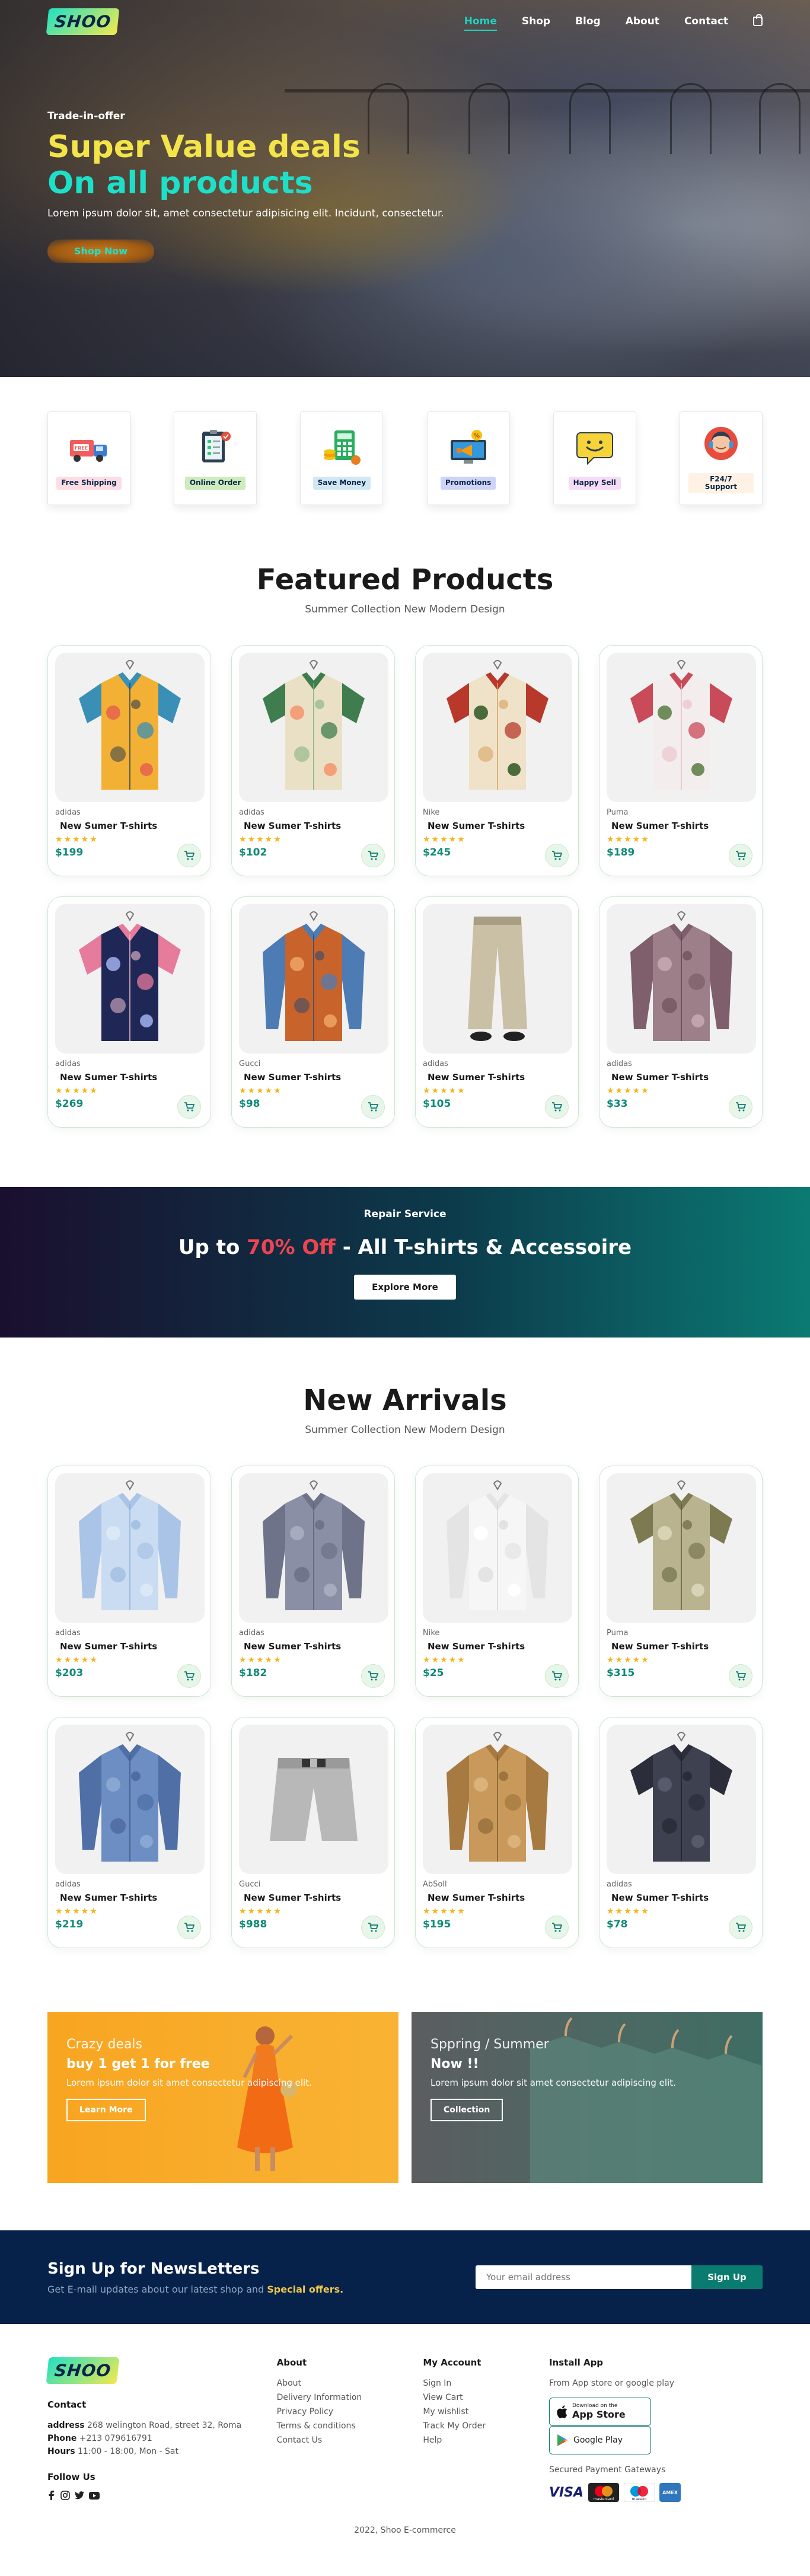  What do you see at coordinates (252, 812) in the screenshot?
I see `product-brand: adidas` at bounding box center [252, 812].